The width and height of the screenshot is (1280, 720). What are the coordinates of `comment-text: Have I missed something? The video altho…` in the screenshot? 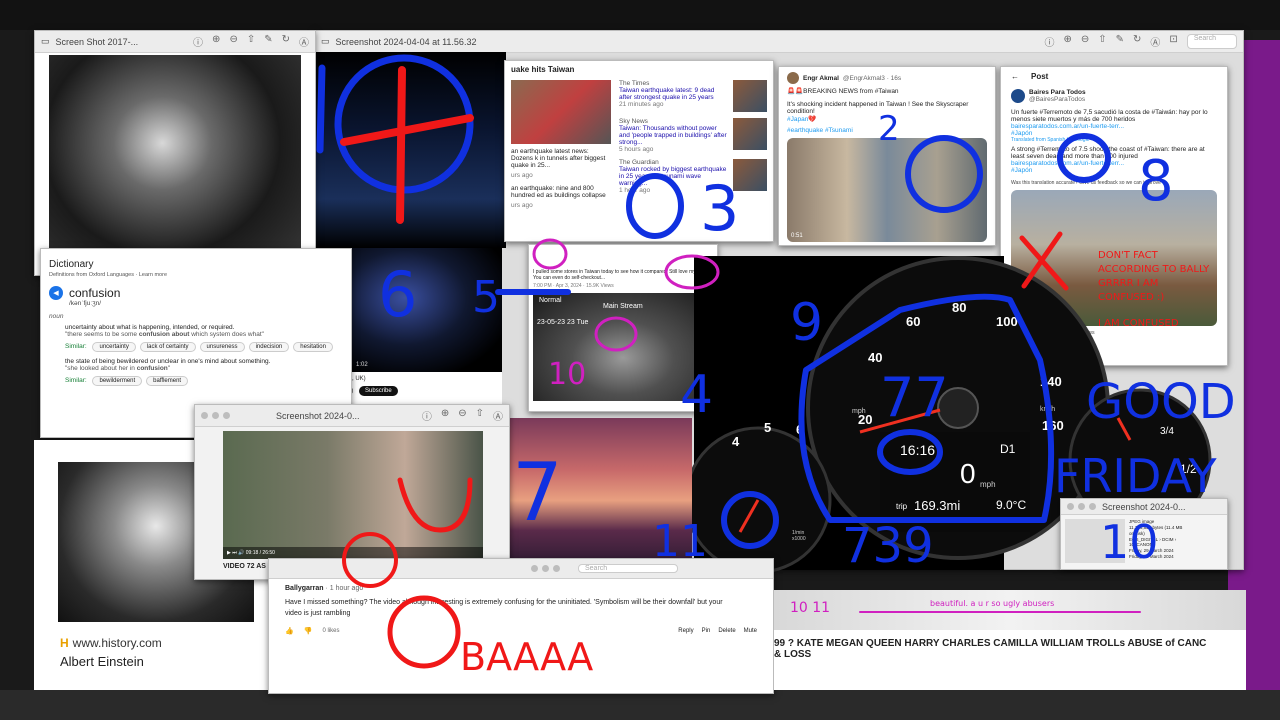 It's located at (504, 608).